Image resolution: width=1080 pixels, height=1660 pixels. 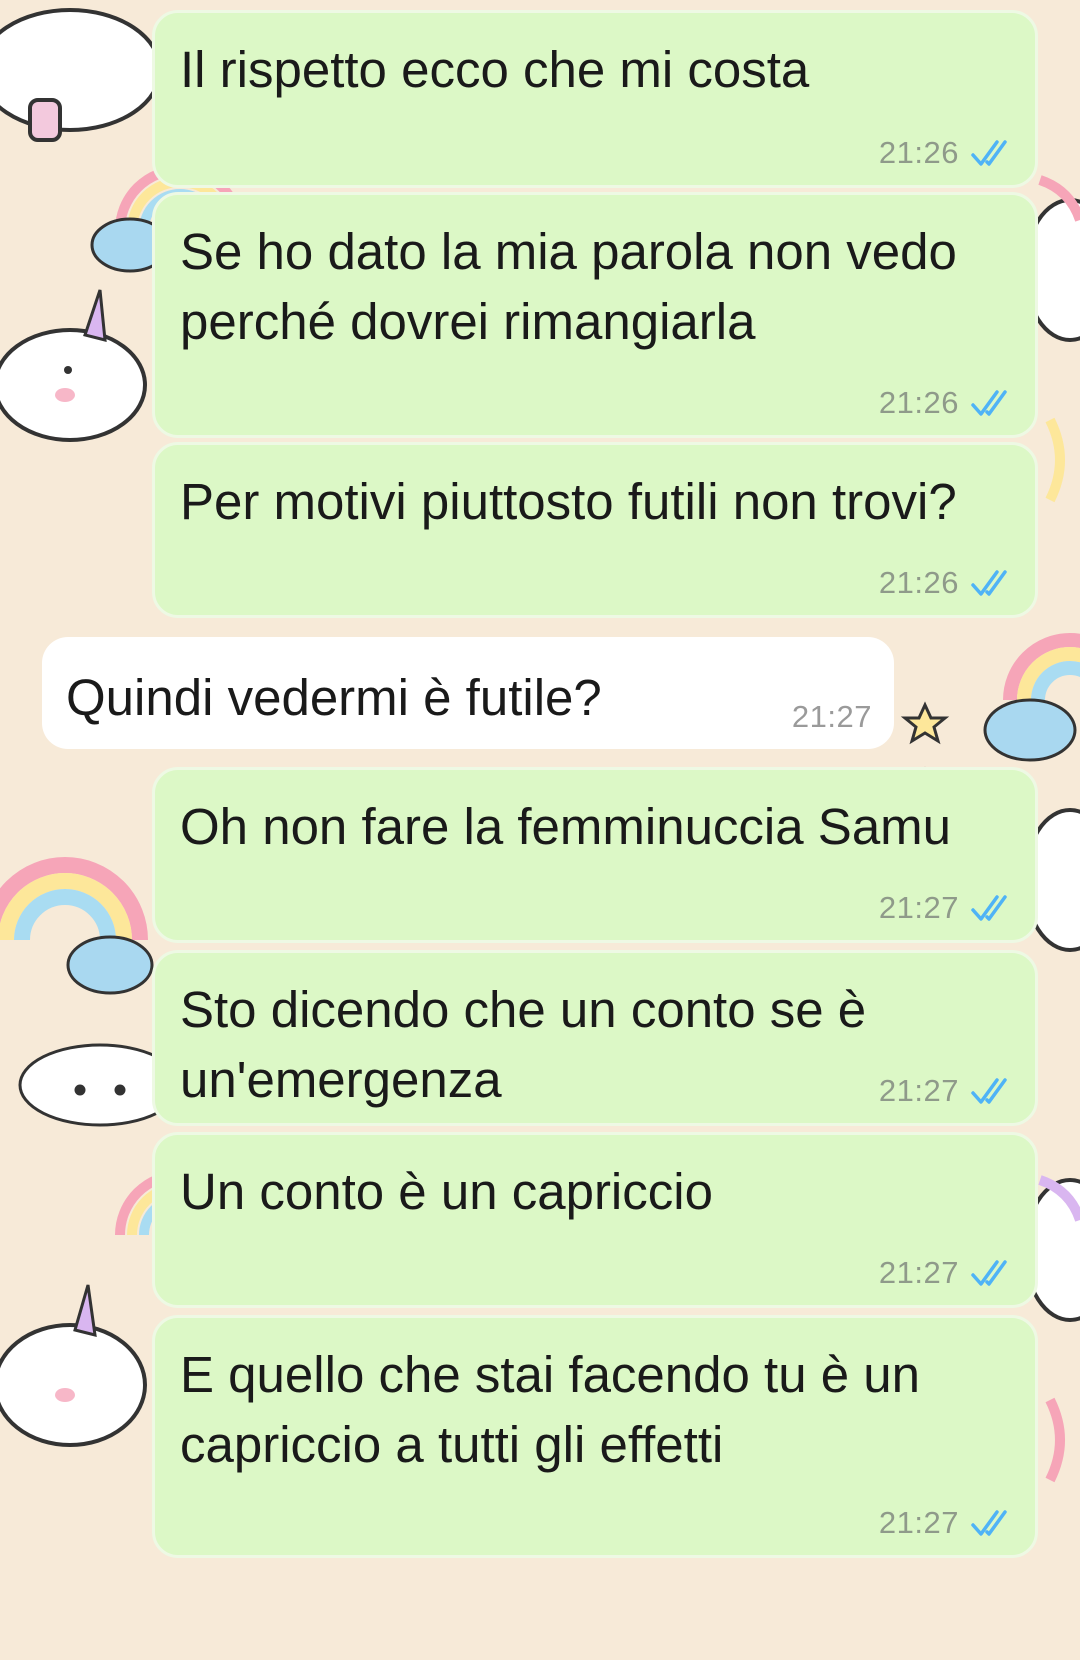 What do you see at coordinates (334, 697) in the screenshot?
I see `message-text: Quindi vedermi è futile?` at bounding box center [334, 697].